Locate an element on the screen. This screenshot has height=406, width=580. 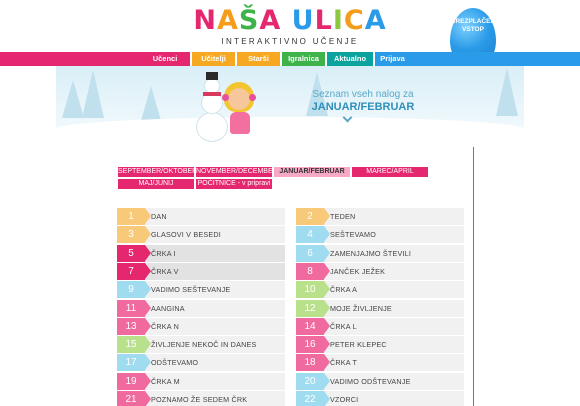
nav-stripe-right is located at coordinates (495, 59).